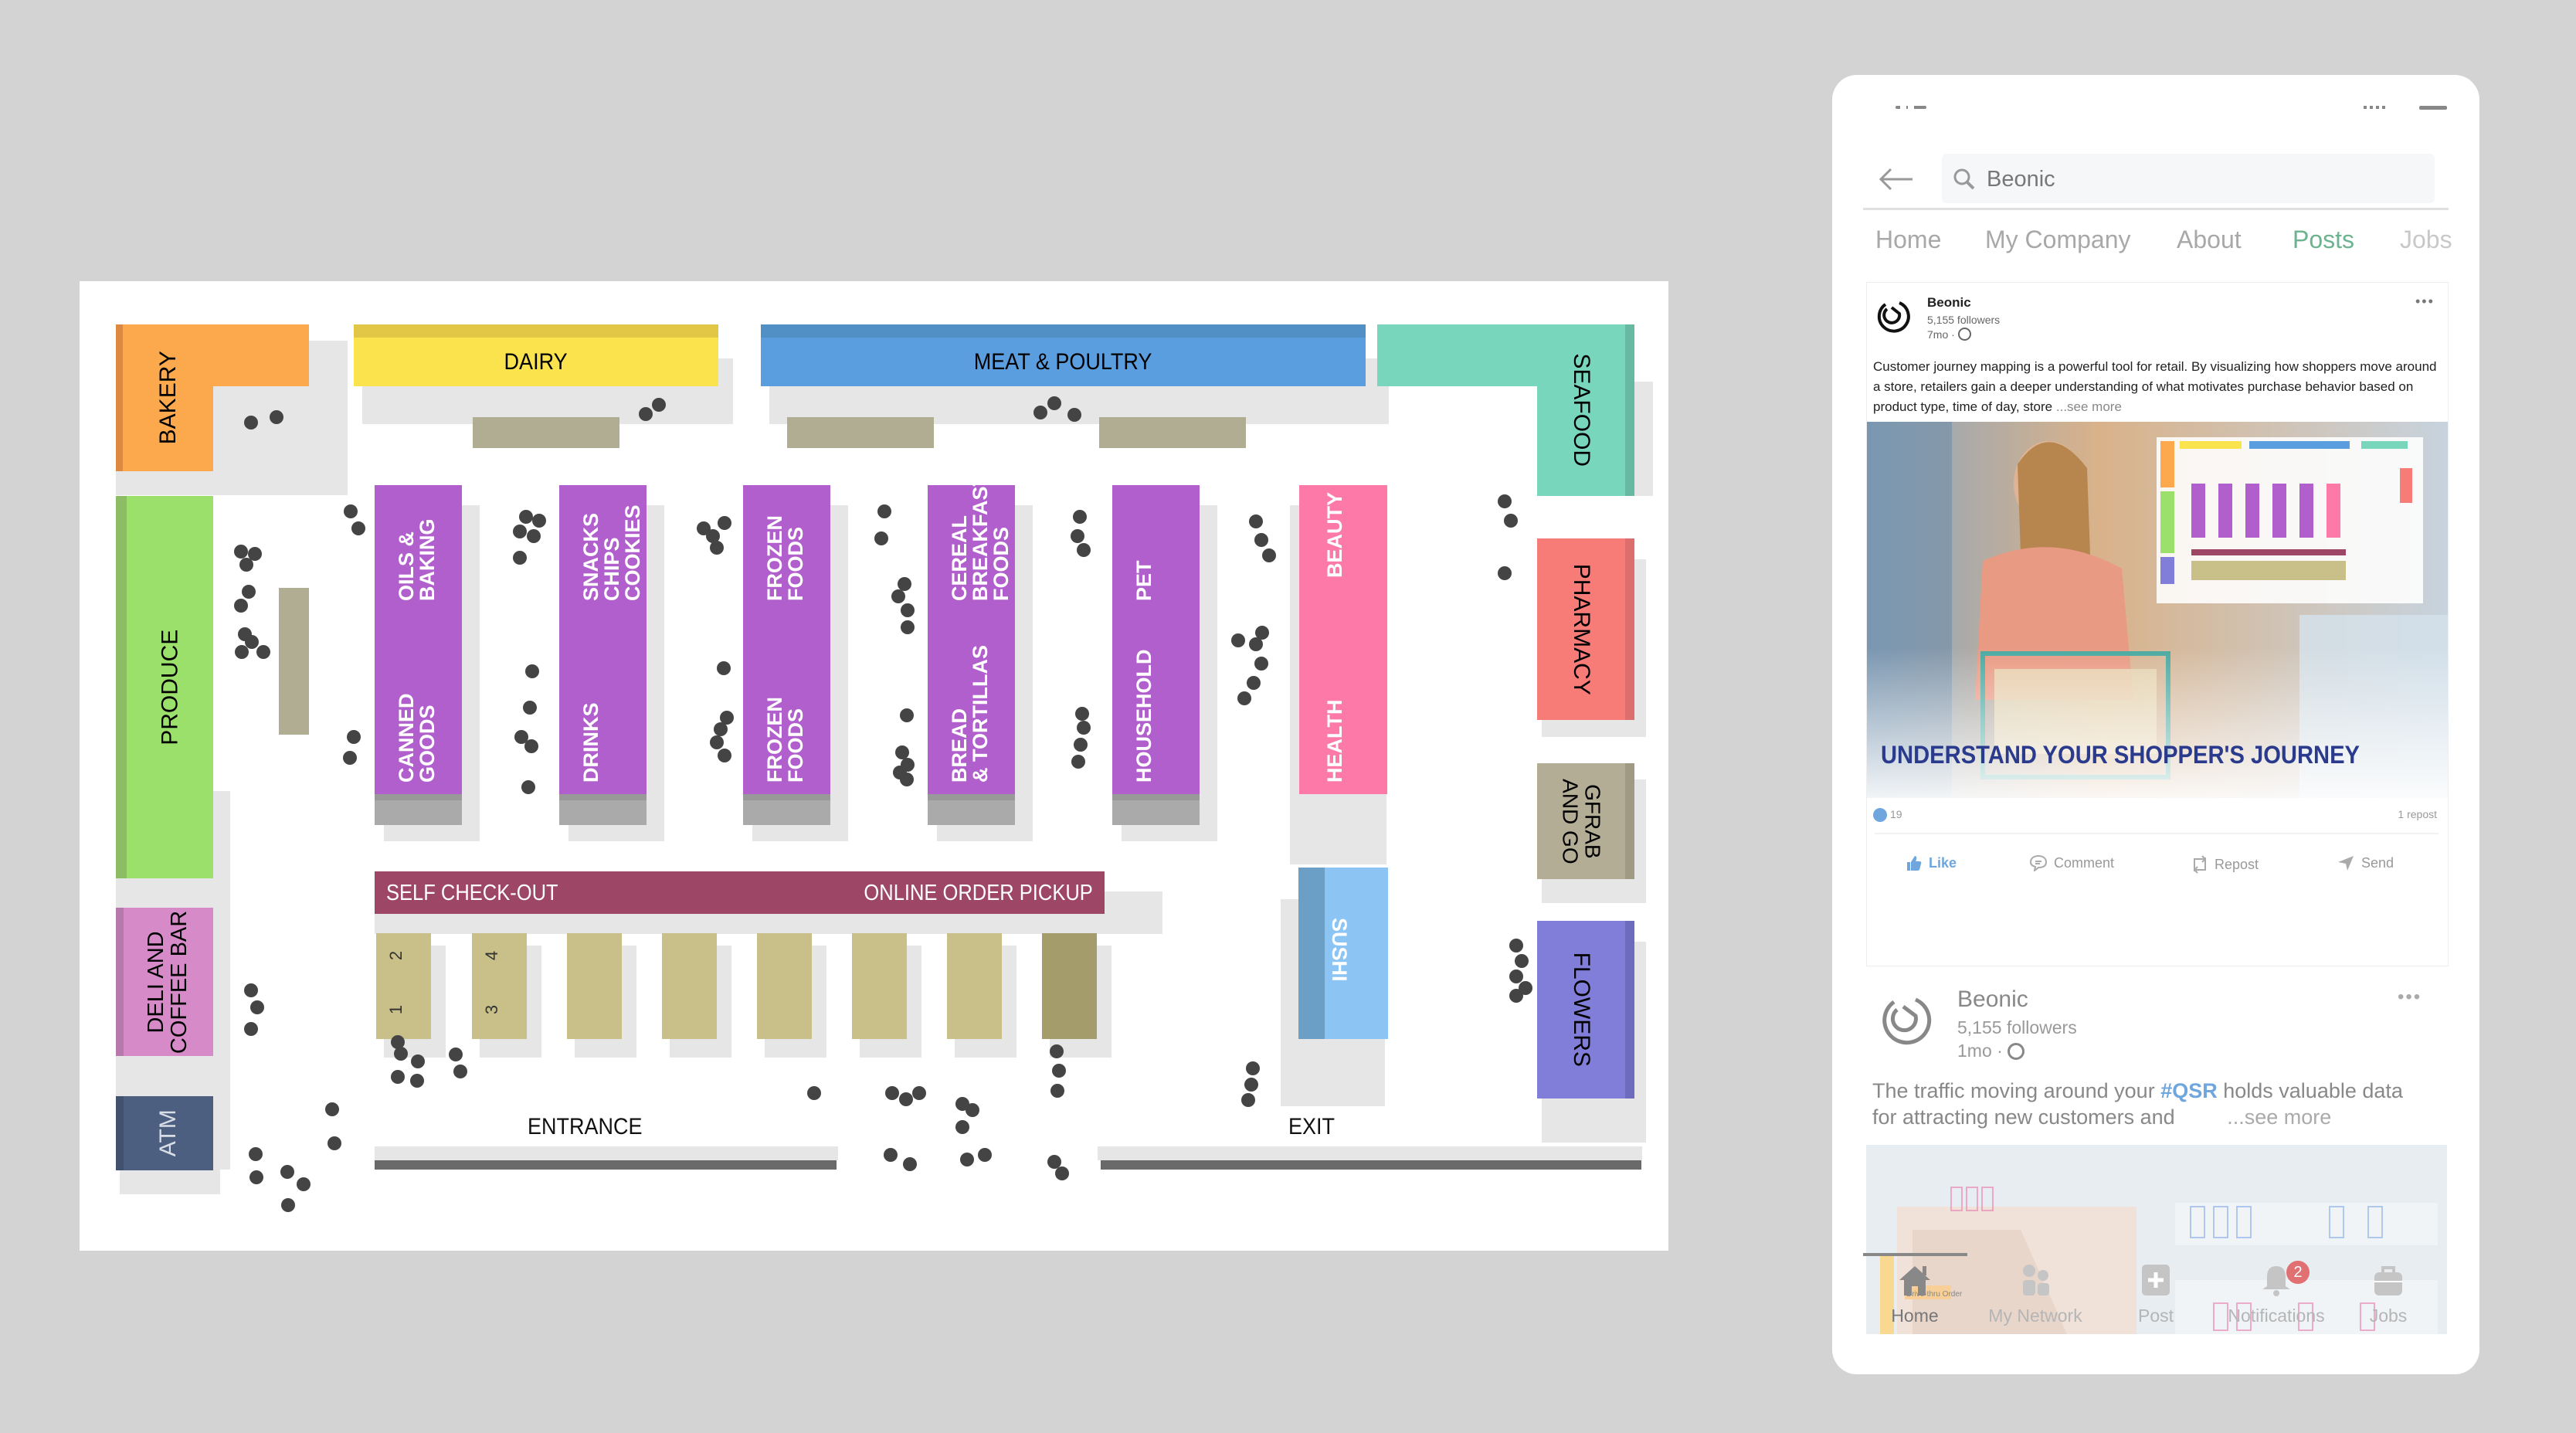 The image size is (2576, 1433). I want to click on back-arrow-icon, so click(1897, 179).